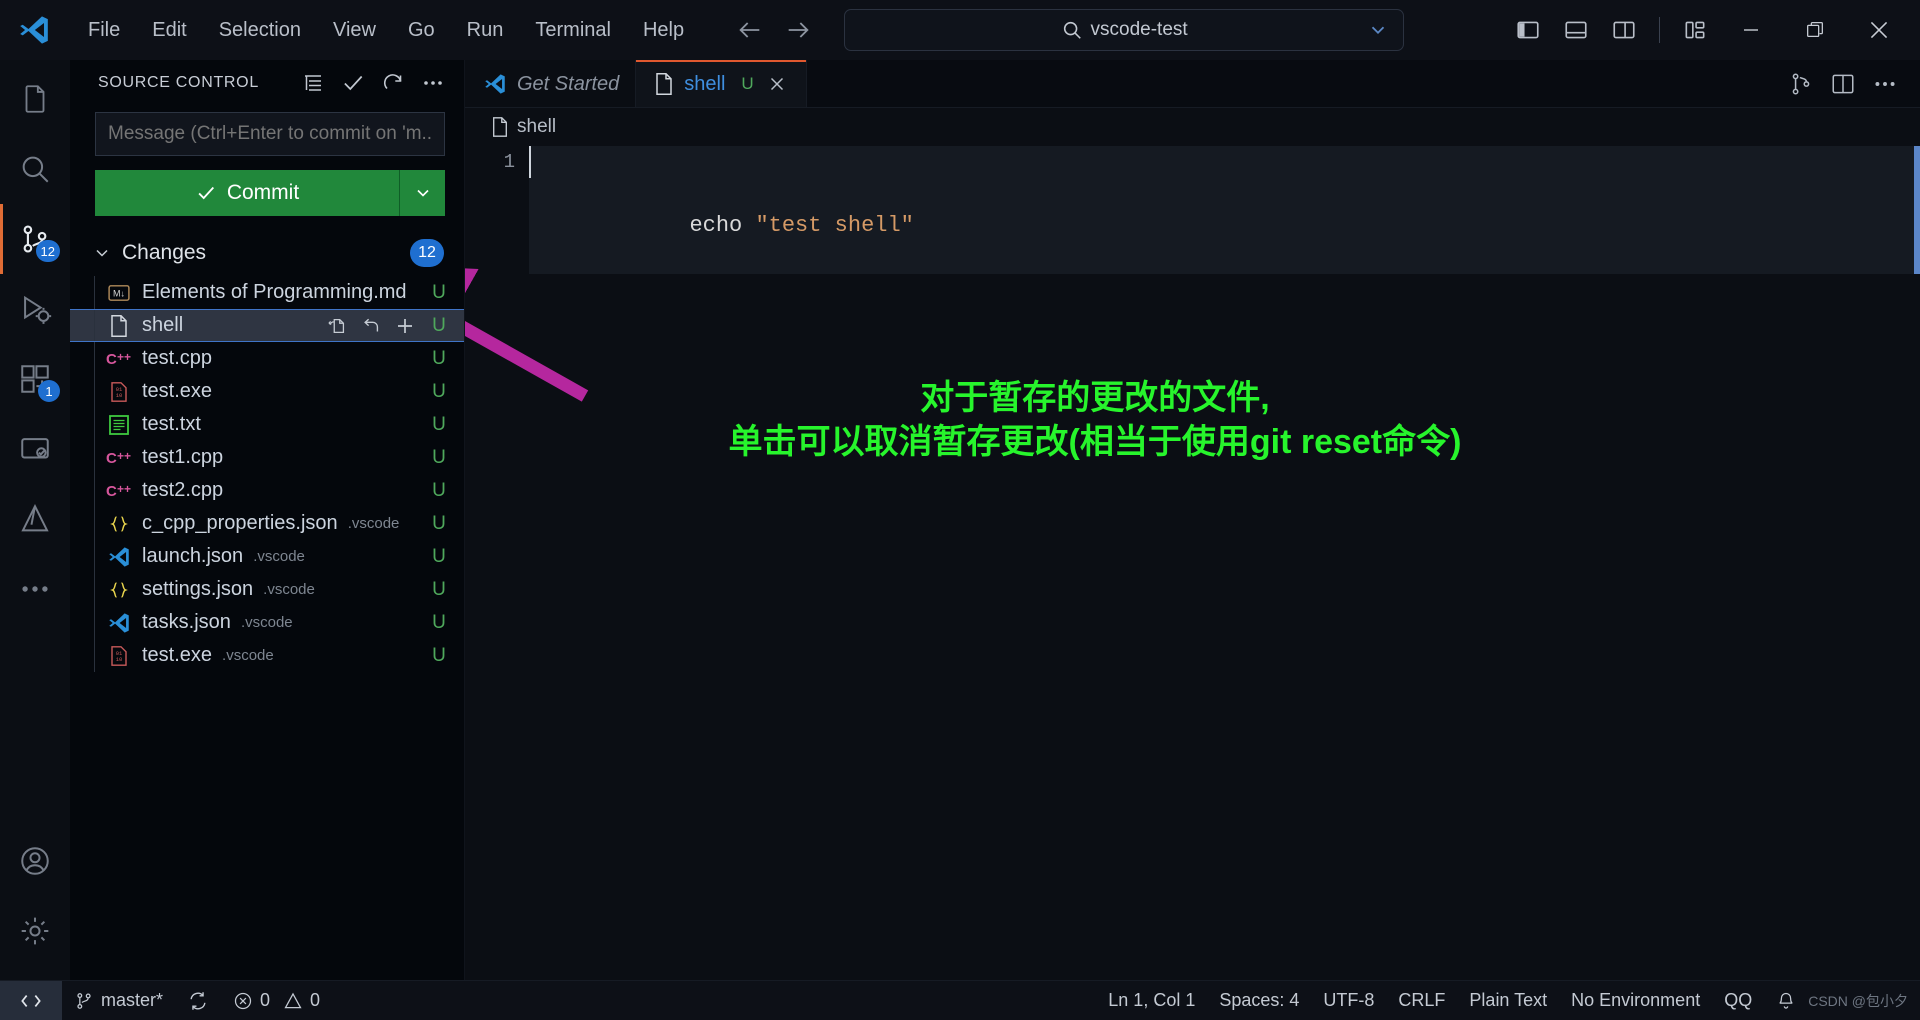  What do you see at coordinates (663, 30) in the screenshot?
I see `menu-help: Help` at bounding box center [663, 30].